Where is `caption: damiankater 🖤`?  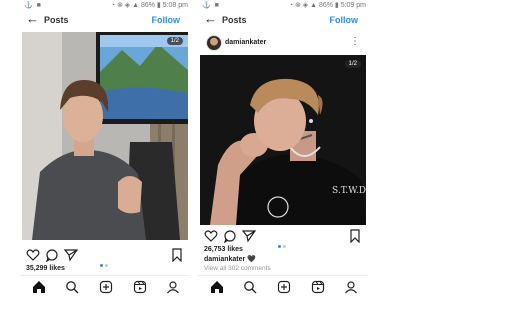
caption: damiankater 🖤 is located at coordinates (230, 259).